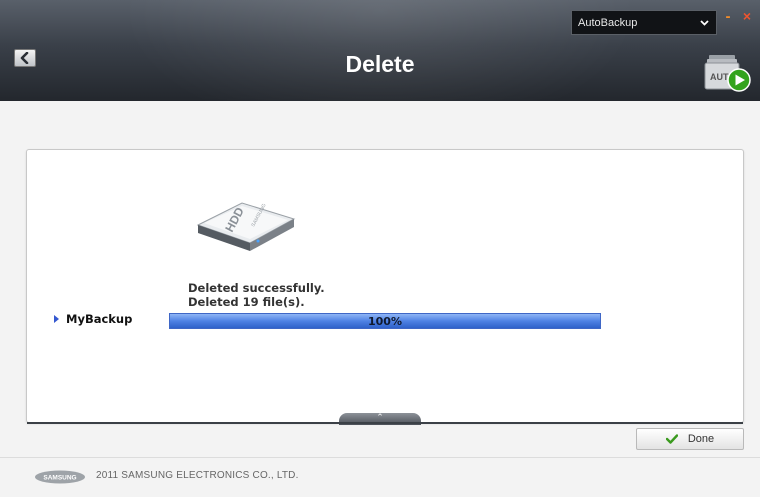 Image resolution: width=760 pixels, height=497 pixels. What do you see at coordinates (385, 423) in the screenshot?
I see `card-divider` at bounding box center [385, 423].